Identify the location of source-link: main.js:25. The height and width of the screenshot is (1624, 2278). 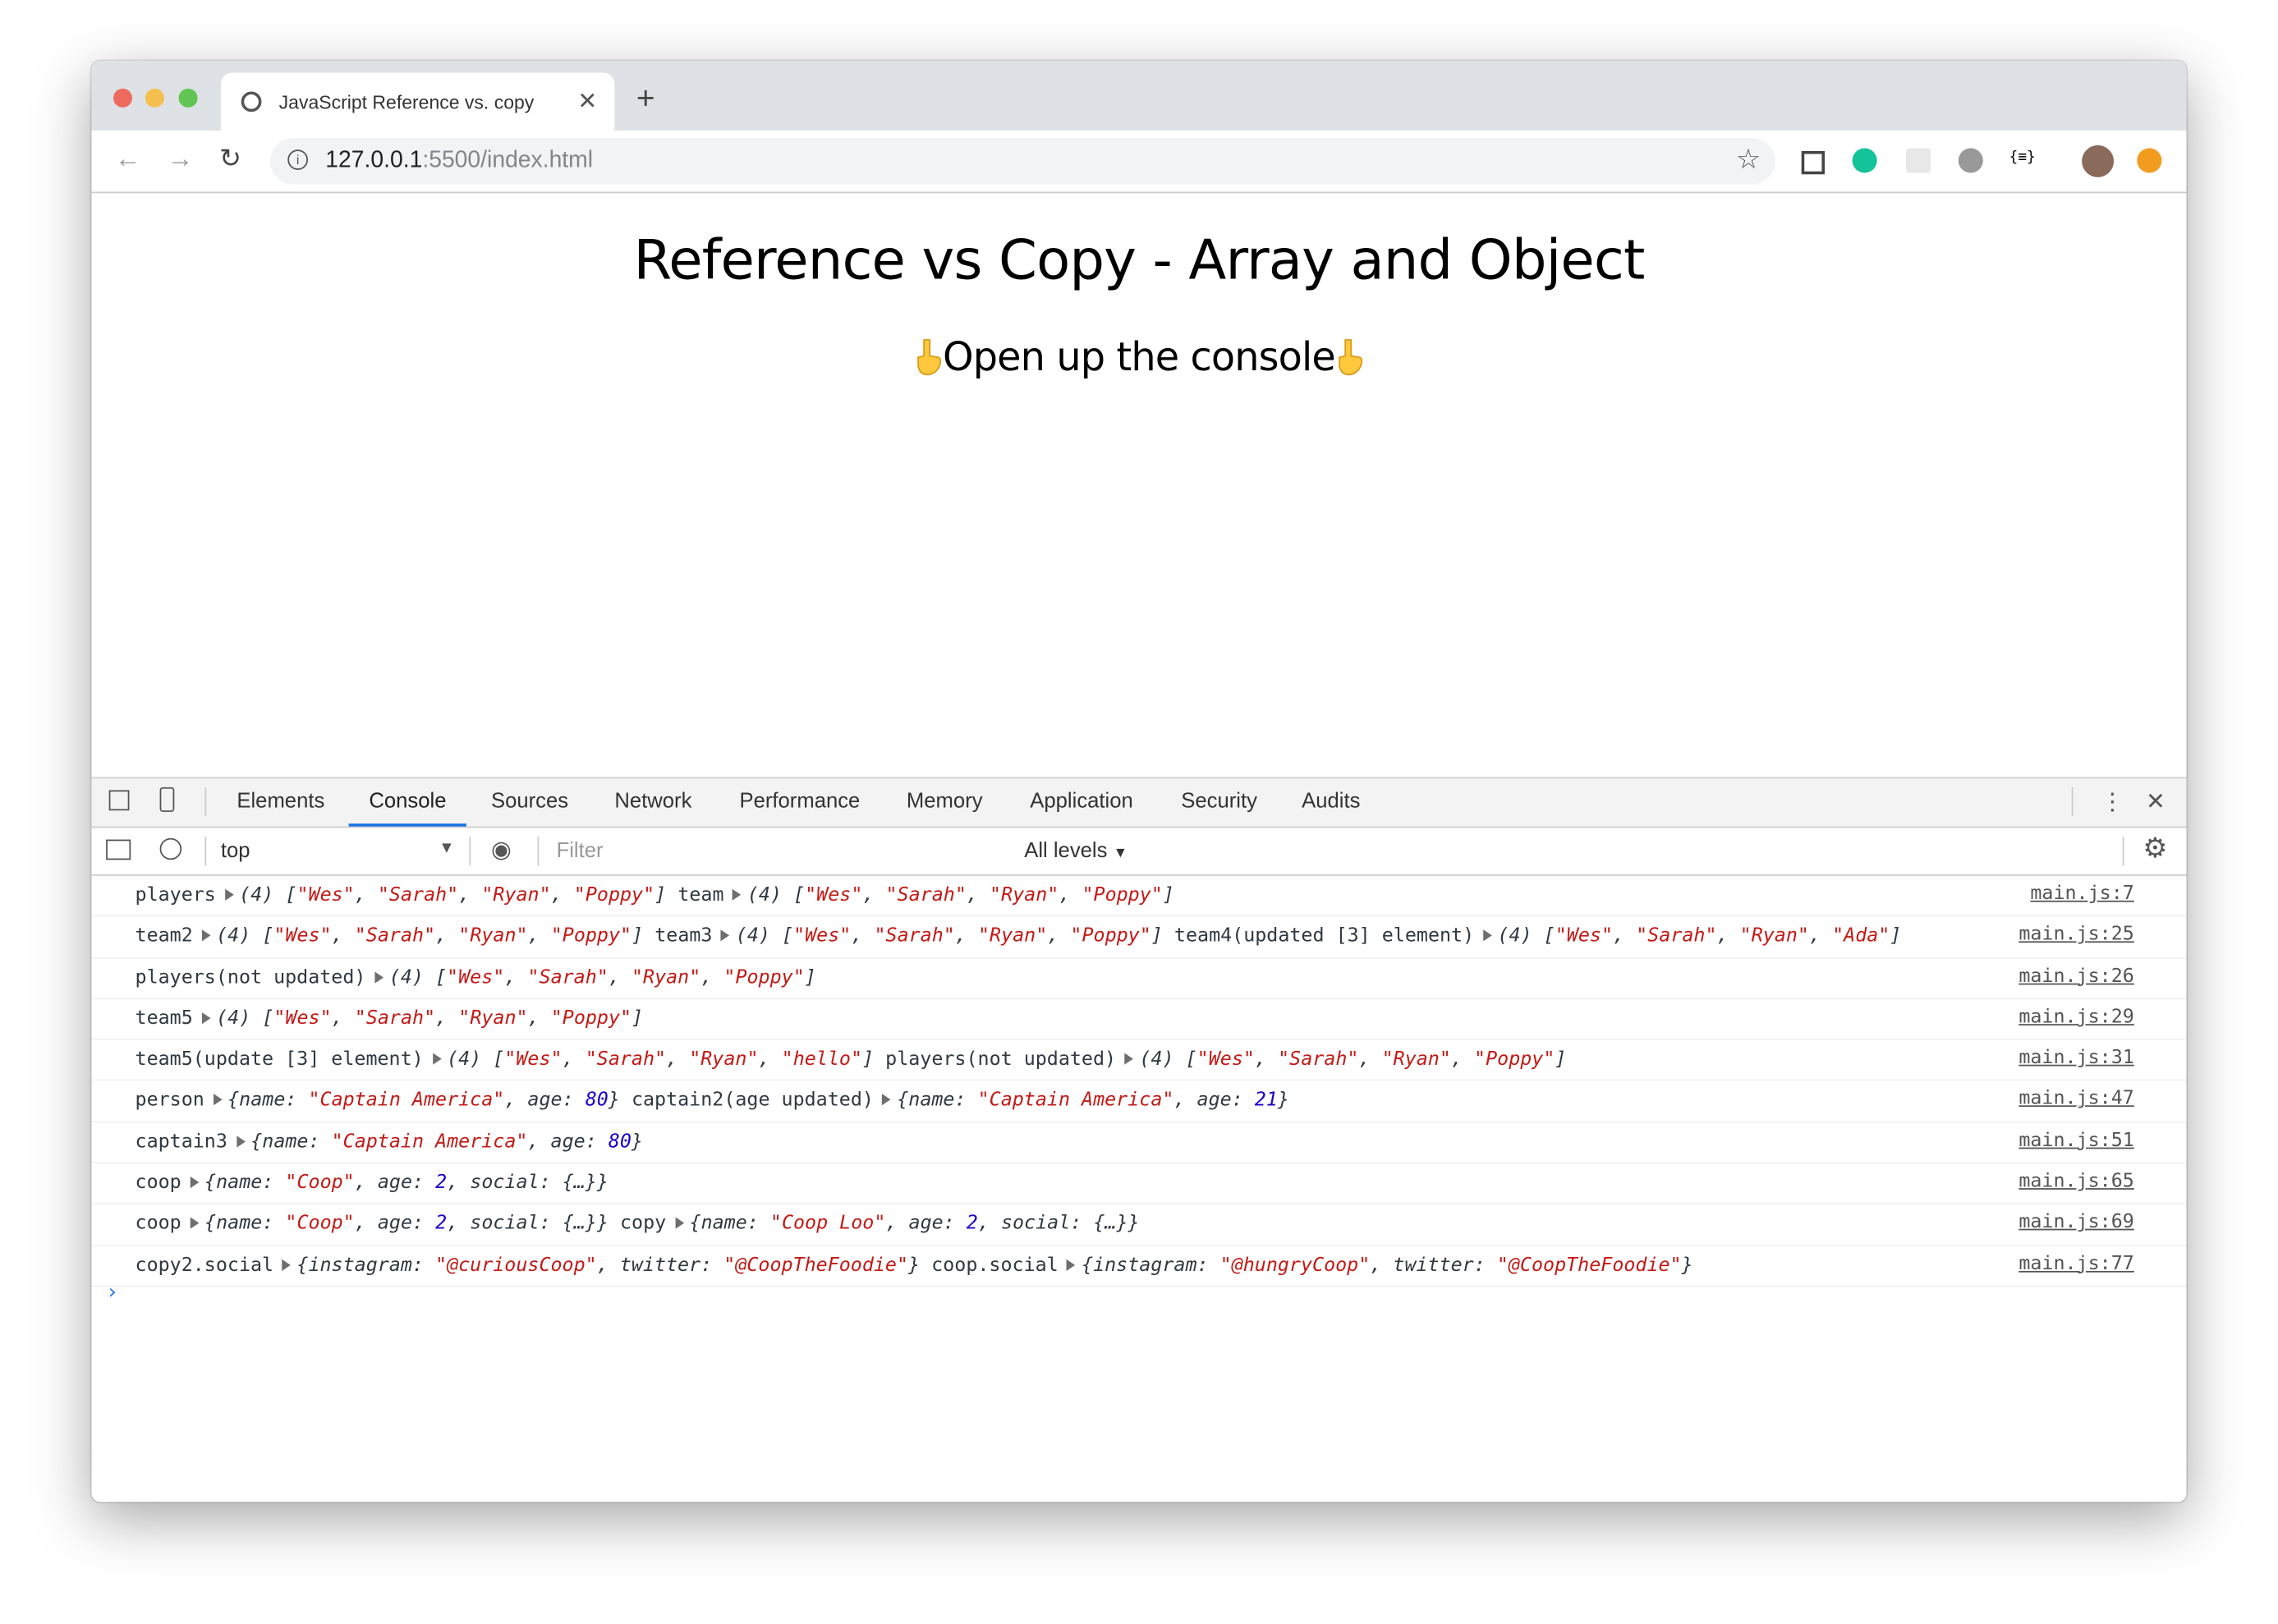
(2076, 935).